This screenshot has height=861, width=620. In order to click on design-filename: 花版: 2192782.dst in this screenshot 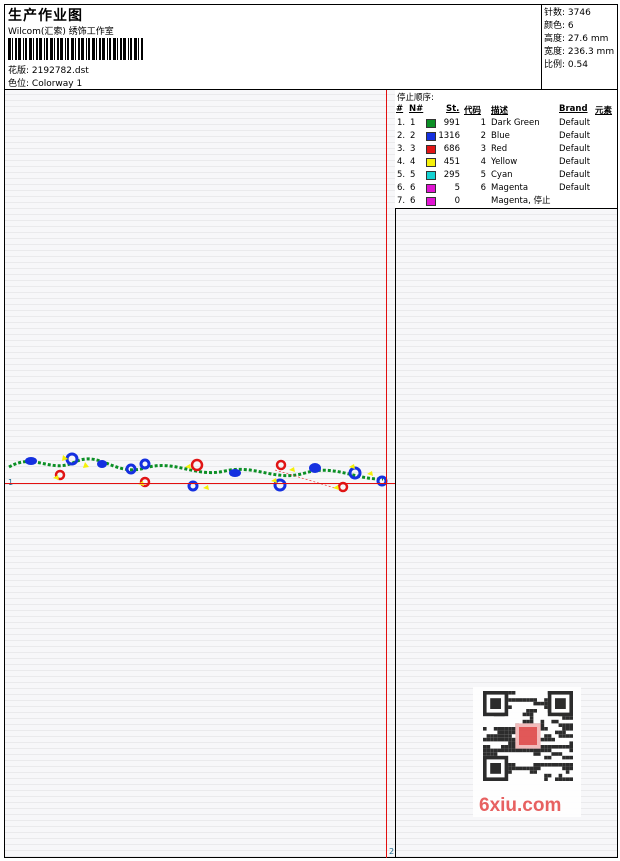, I will do `click(48, 71)`.